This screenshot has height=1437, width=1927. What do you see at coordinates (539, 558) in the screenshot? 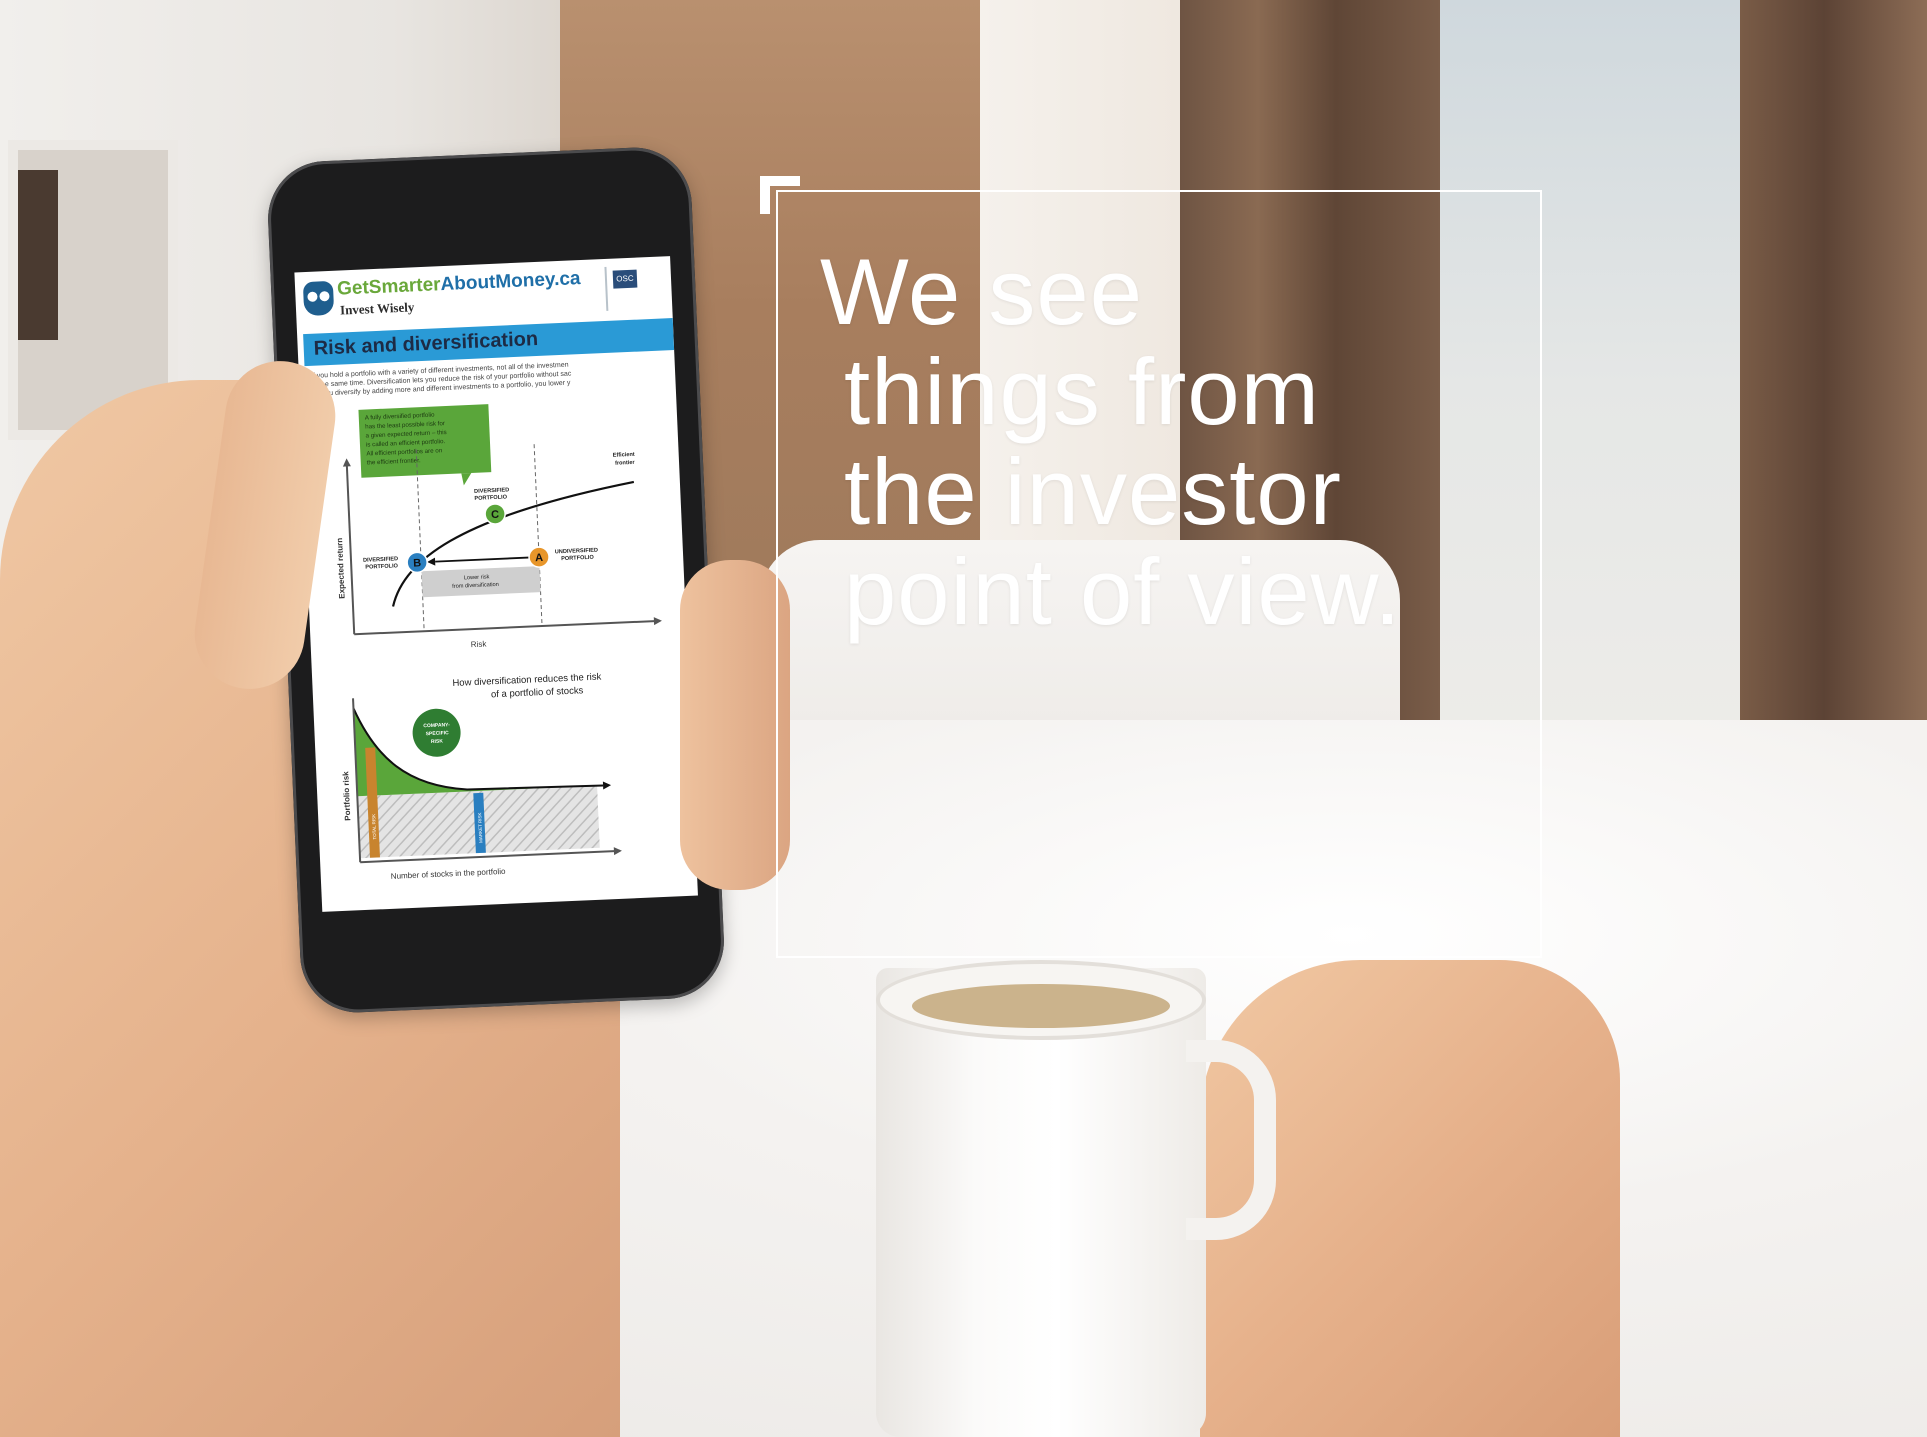
I see `svg-text: A` at bounding box center [539, 558].